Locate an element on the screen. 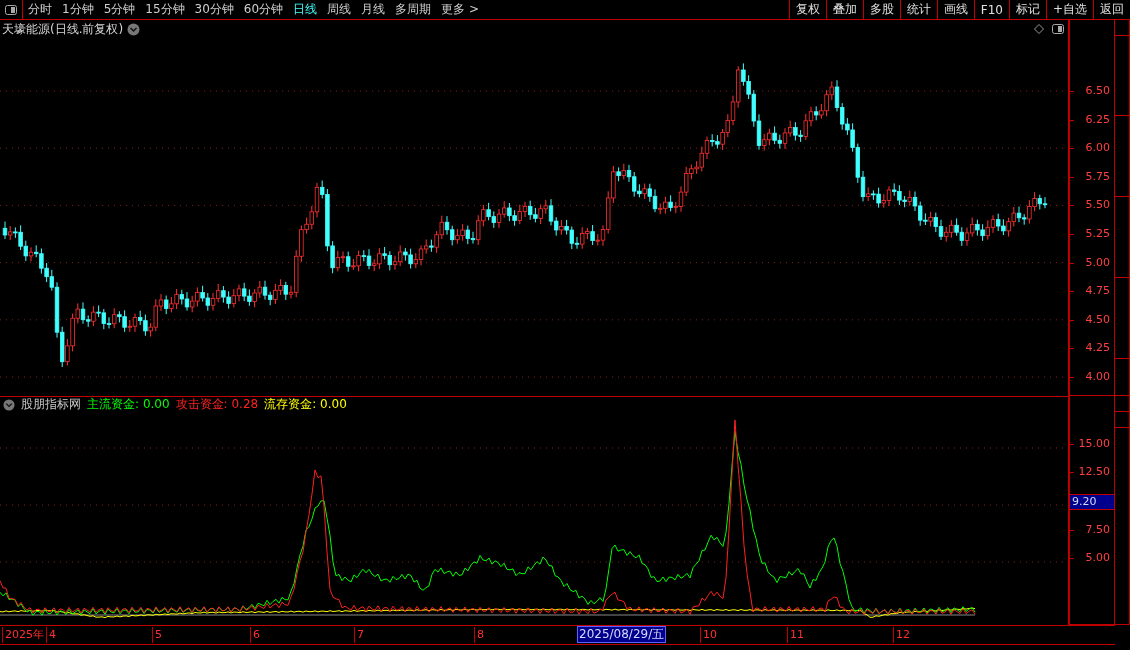 The width and height of the screenshot is (1130, 650). period-tab: 60分钟 is located at coordinates (263, 9).